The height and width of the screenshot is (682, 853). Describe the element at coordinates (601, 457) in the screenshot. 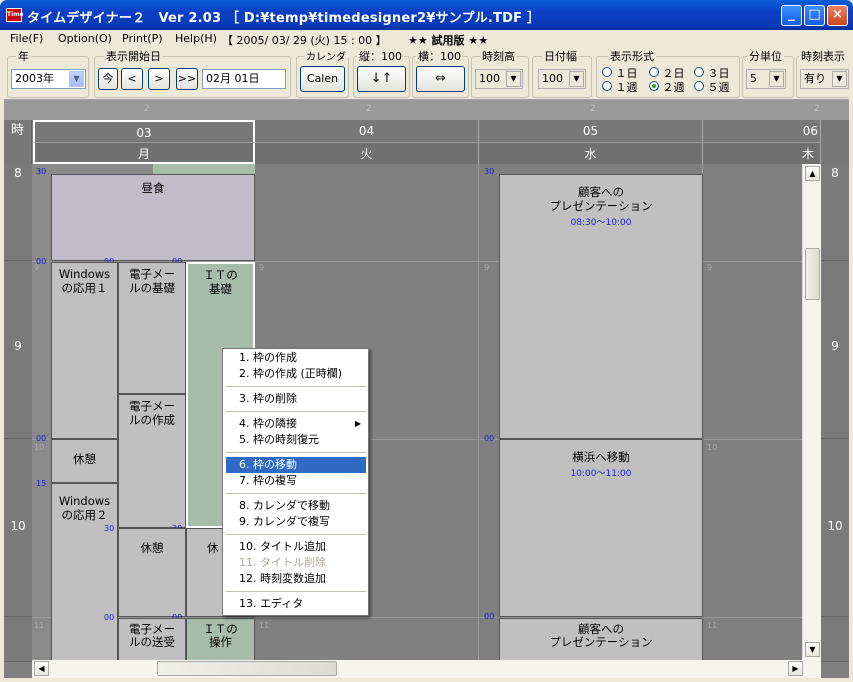

I see `yokohama-title: 横浜へ移動` at that location.